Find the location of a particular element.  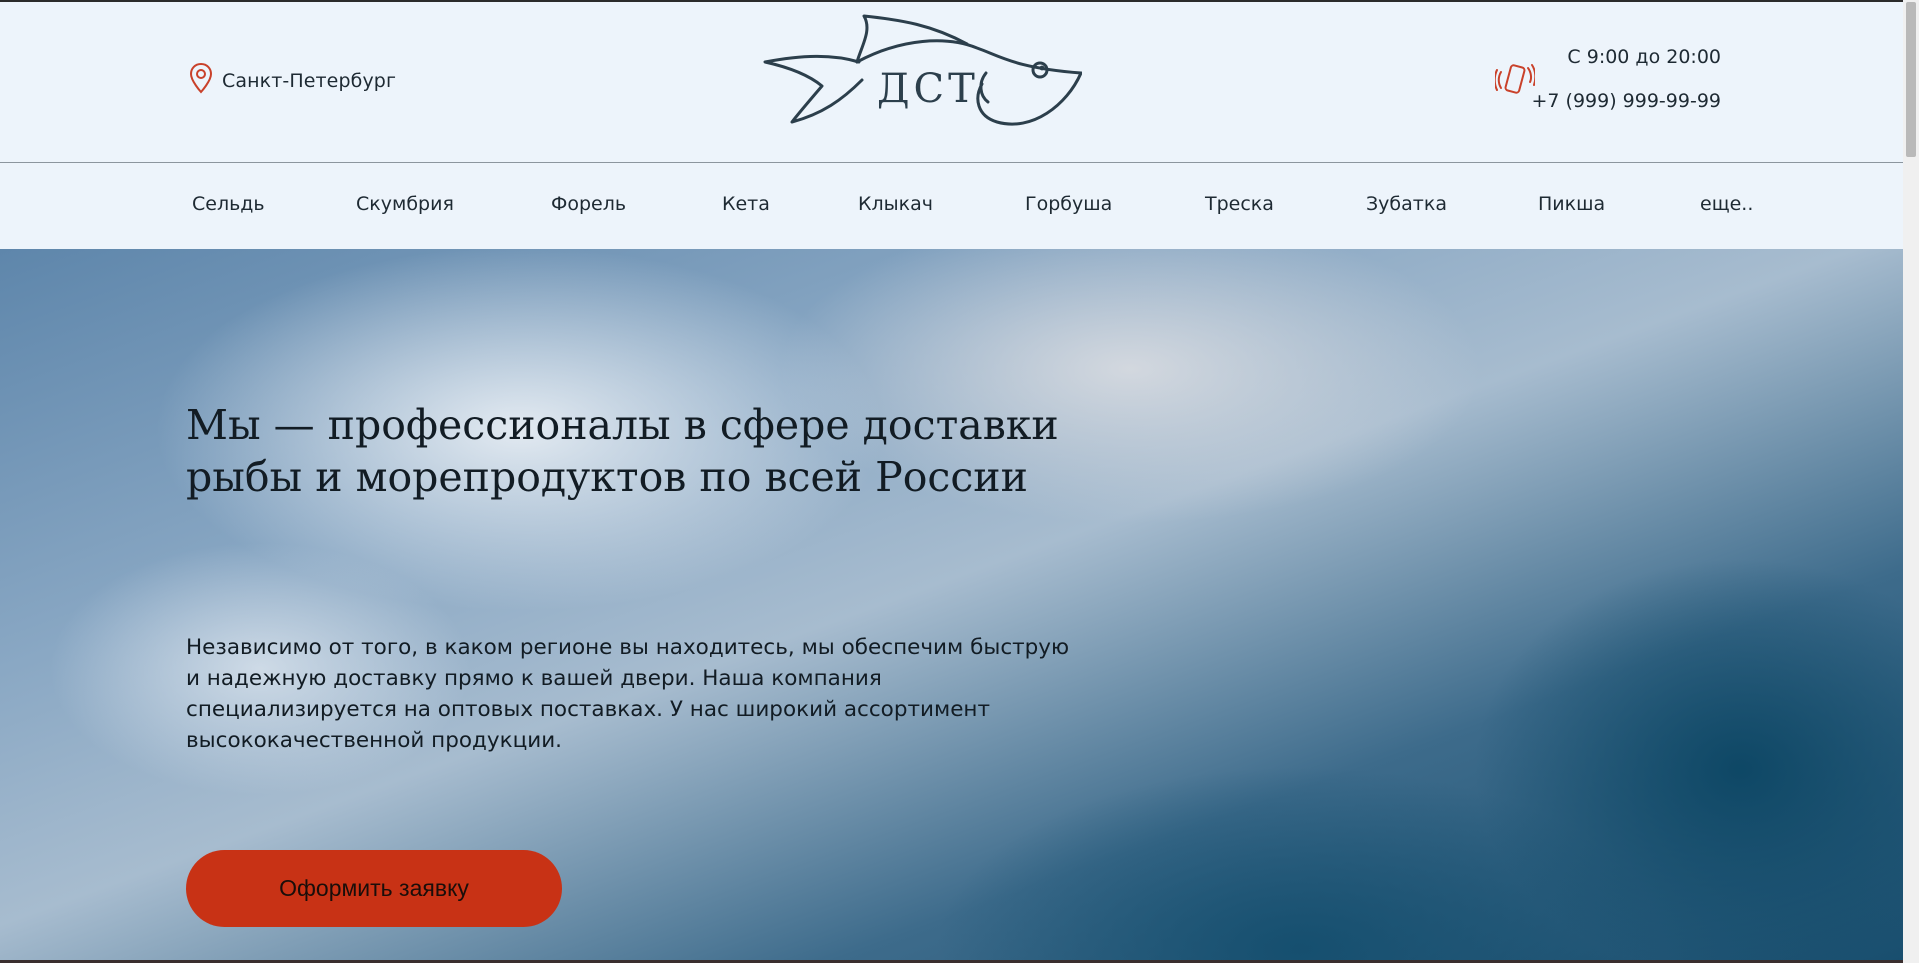

submit-request-button: Оформить заявку is located at coordinates (374, 888).